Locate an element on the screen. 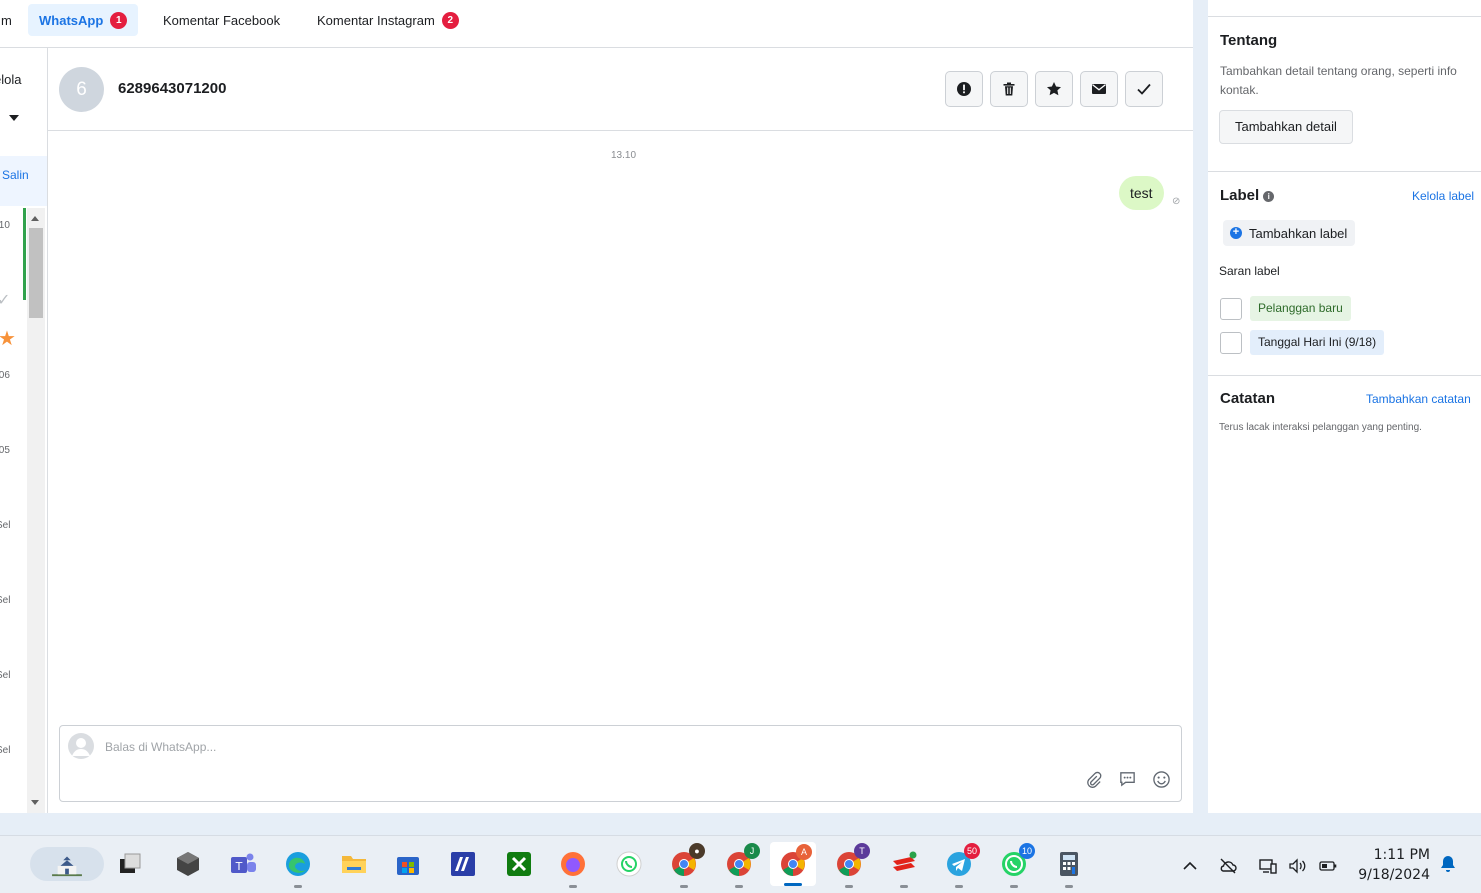 The width and height of the screenshot is (1481, 893). taskbar-app-anydesk is located at coordinates (904, 867).